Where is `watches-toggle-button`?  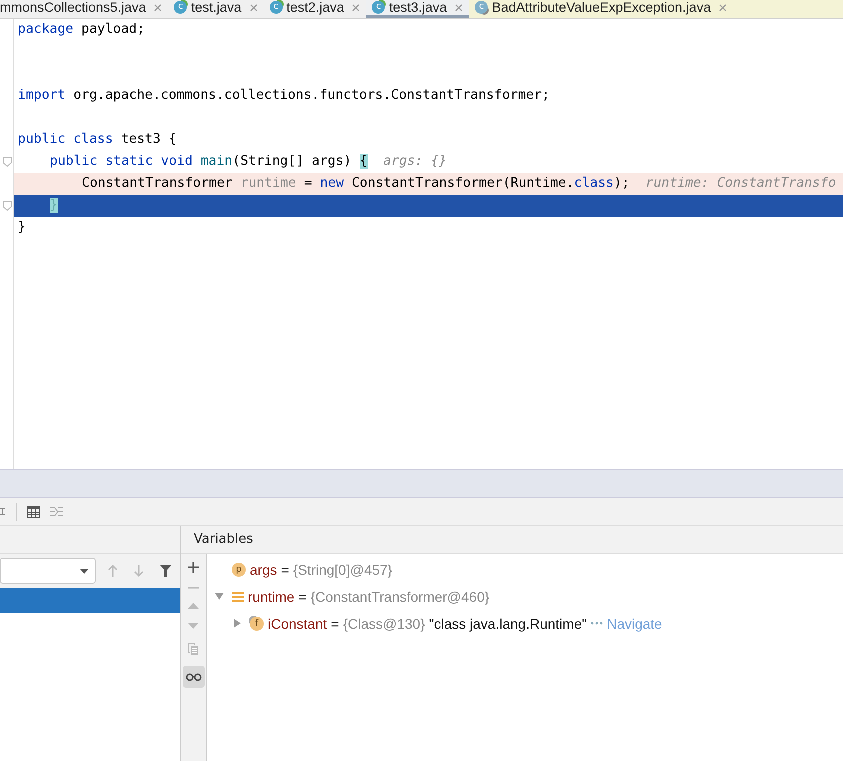 watches-toggle-button is located at coordinates (193, 677).